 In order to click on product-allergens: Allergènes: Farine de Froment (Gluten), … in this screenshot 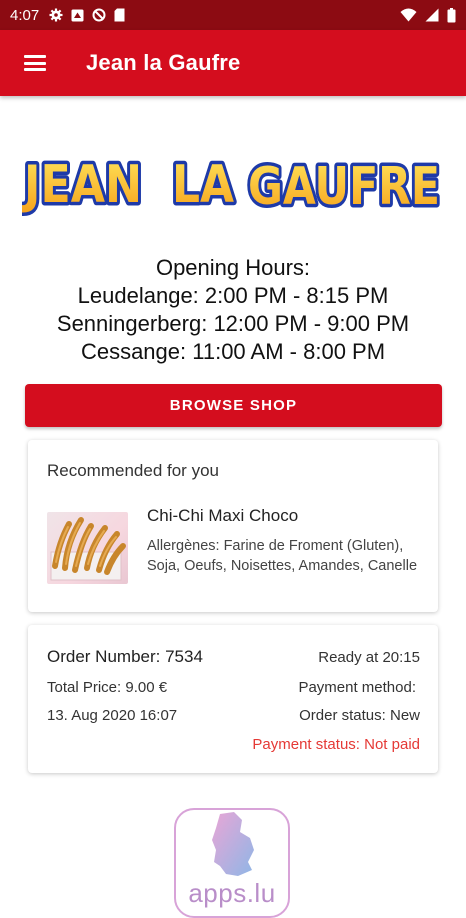, I will do `click(282, 556)`.